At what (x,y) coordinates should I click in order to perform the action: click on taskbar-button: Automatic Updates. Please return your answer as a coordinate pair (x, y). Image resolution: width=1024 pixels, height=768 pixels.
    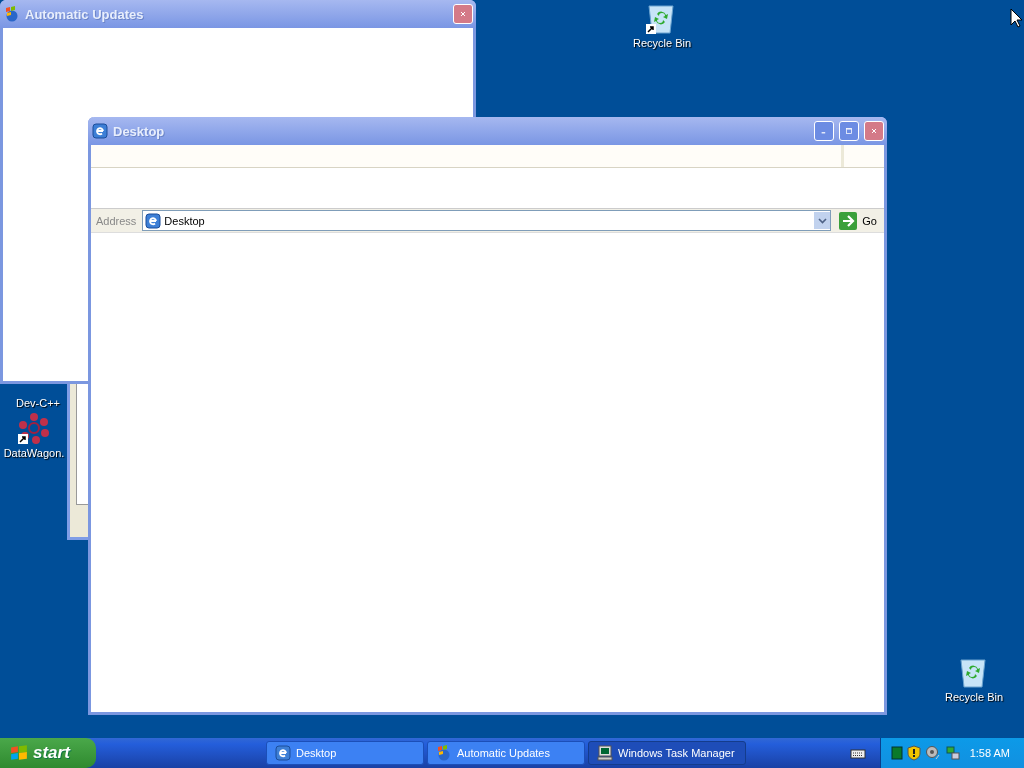
    Looking at the image, I should click on (506, 753).